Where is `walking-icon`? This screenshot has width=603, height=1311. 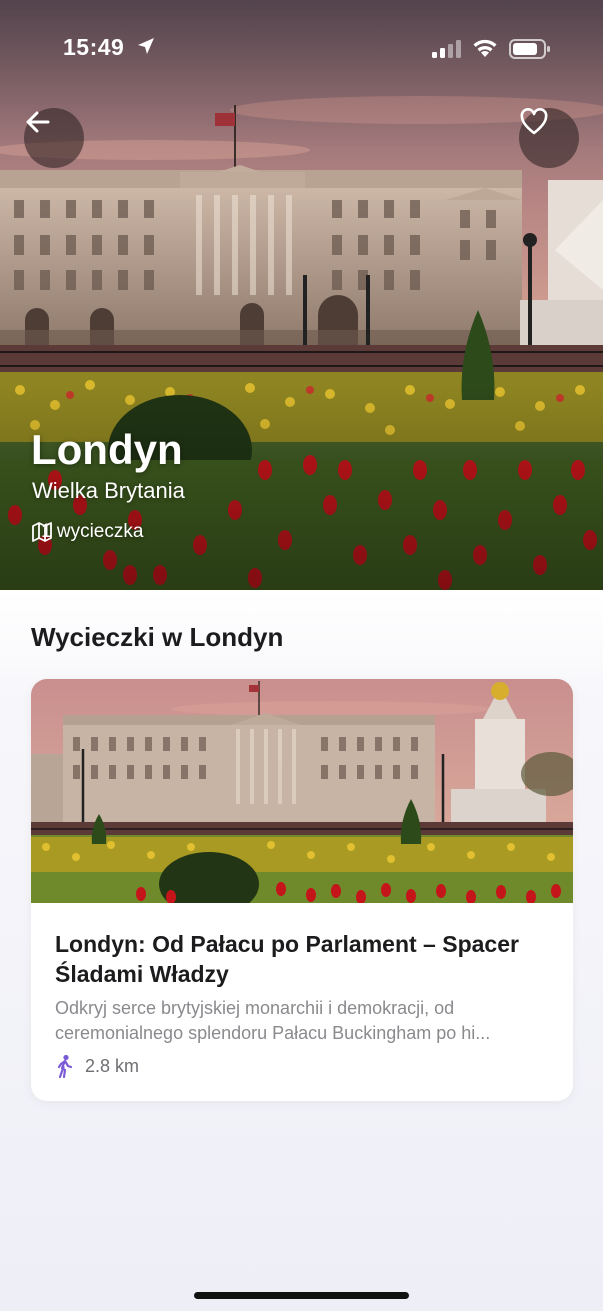 walking-icon is located at coordinates (65, 1066).